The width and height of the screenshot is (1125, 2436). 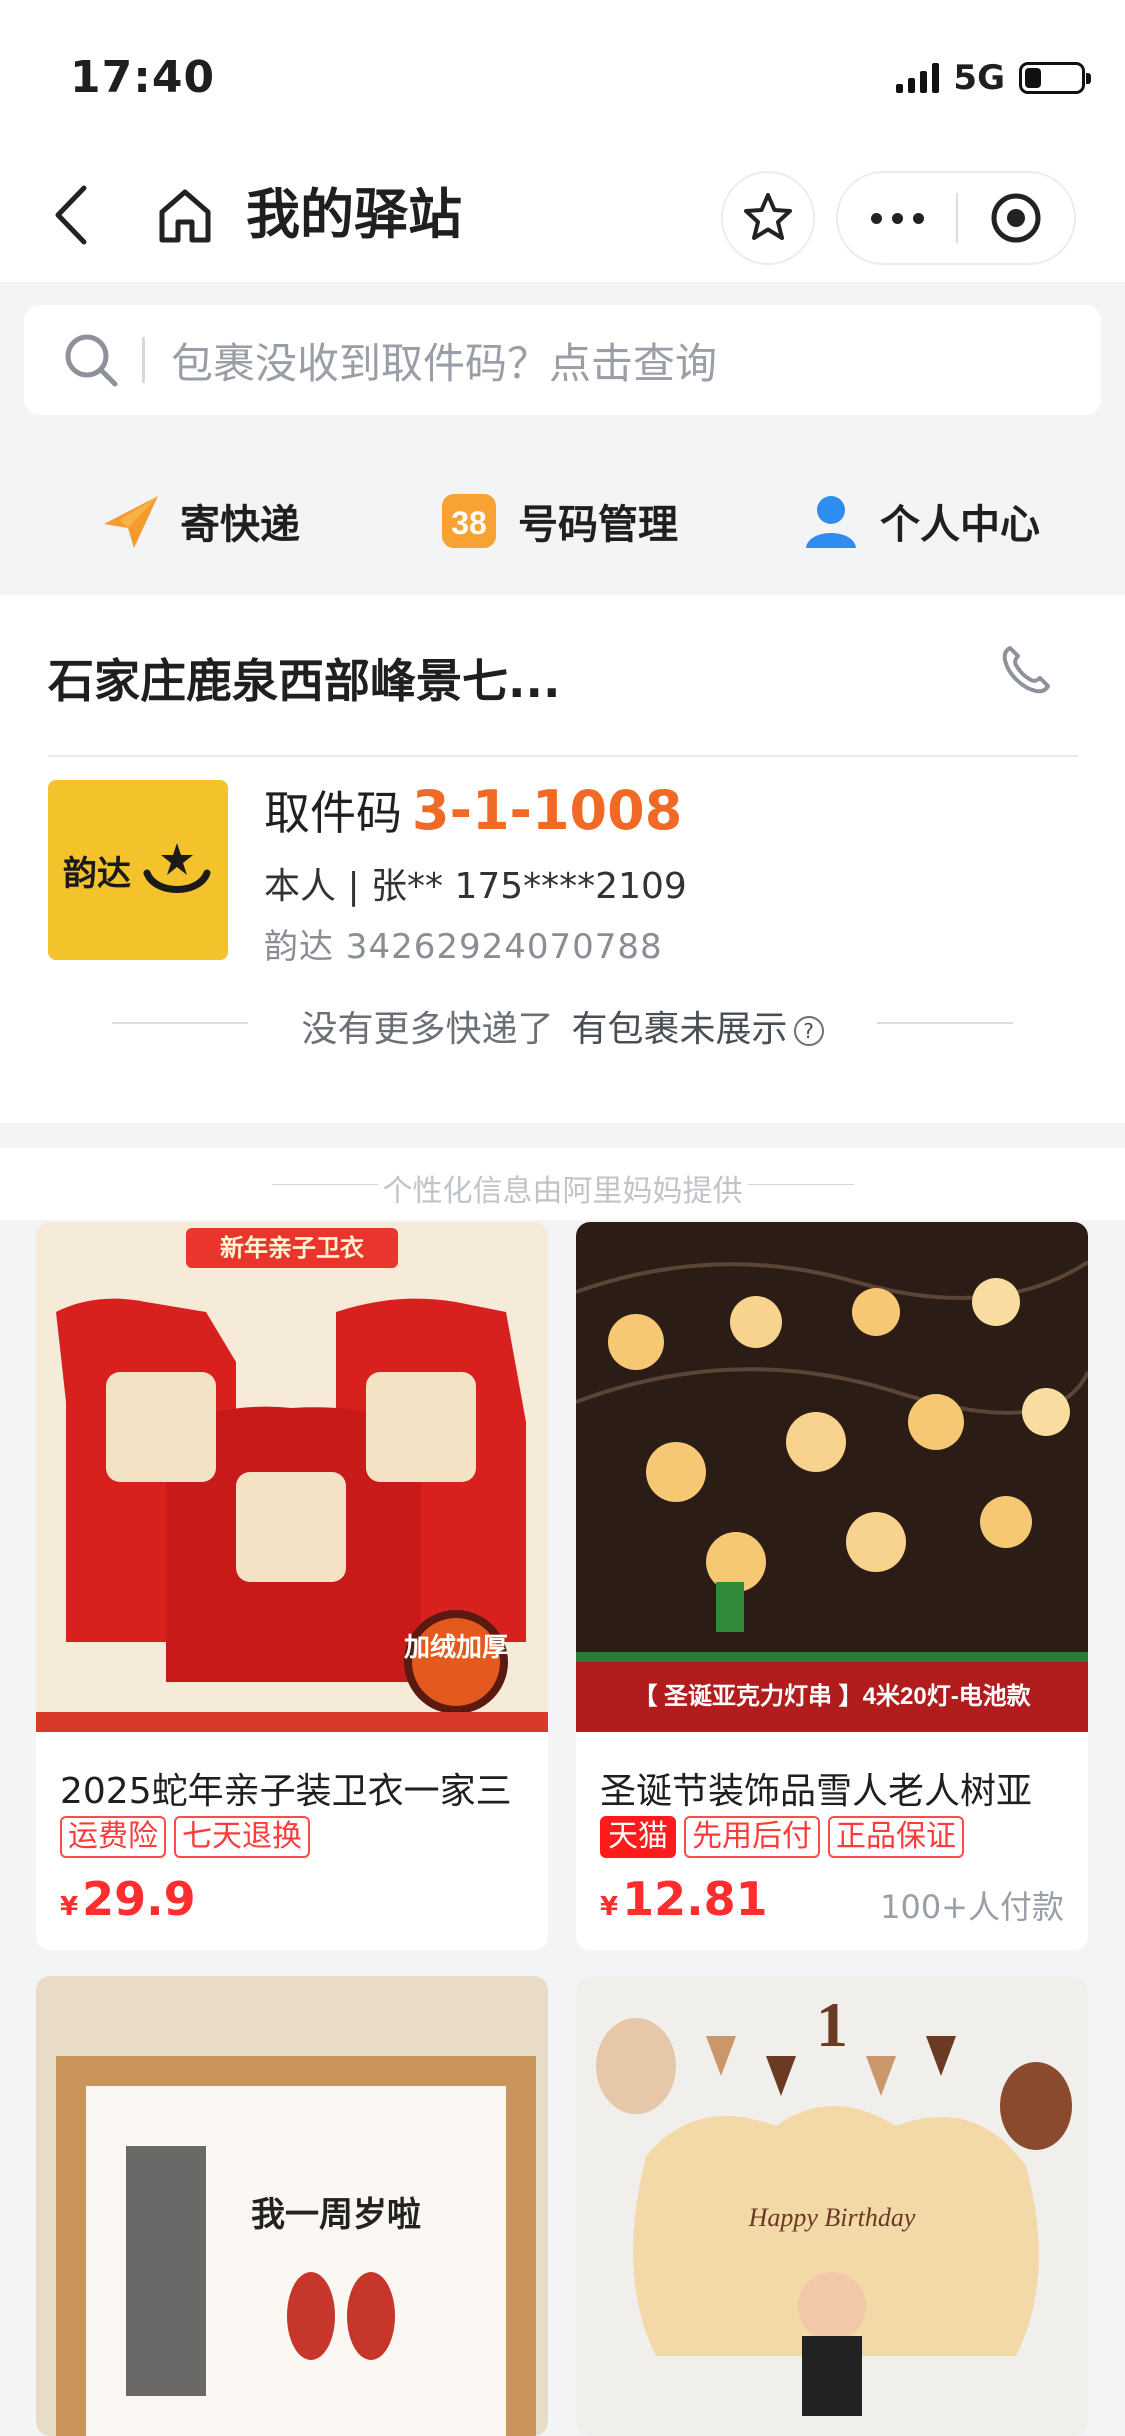 I want to click on personal-center-label: 个人中心, so click(x=960, y=525).